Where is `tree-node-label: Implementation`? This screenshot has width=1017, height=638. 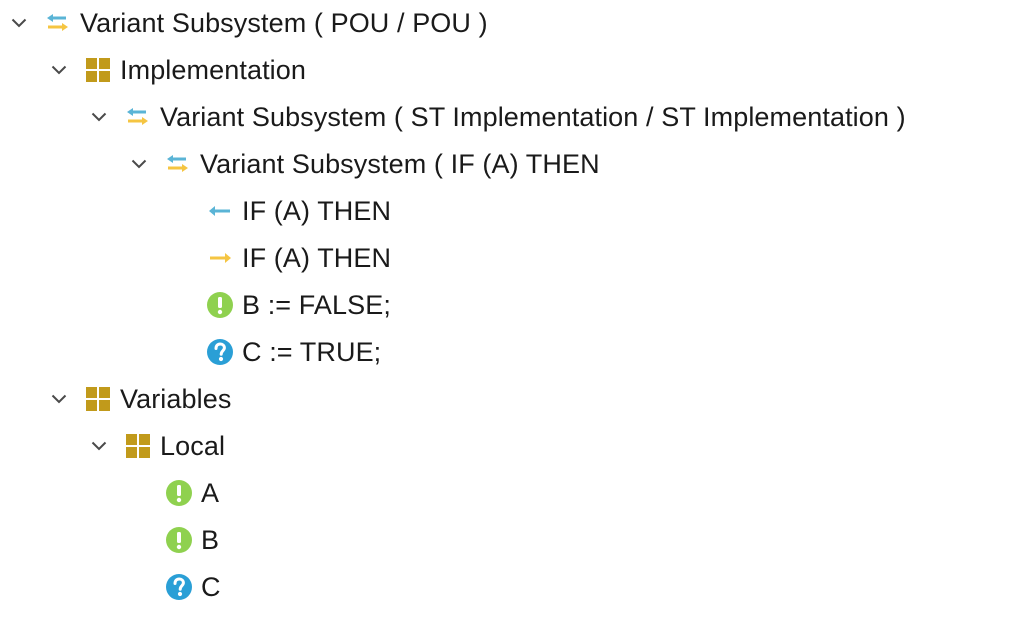 tree-node-label: Implementation is located at coordinates (213, 70).